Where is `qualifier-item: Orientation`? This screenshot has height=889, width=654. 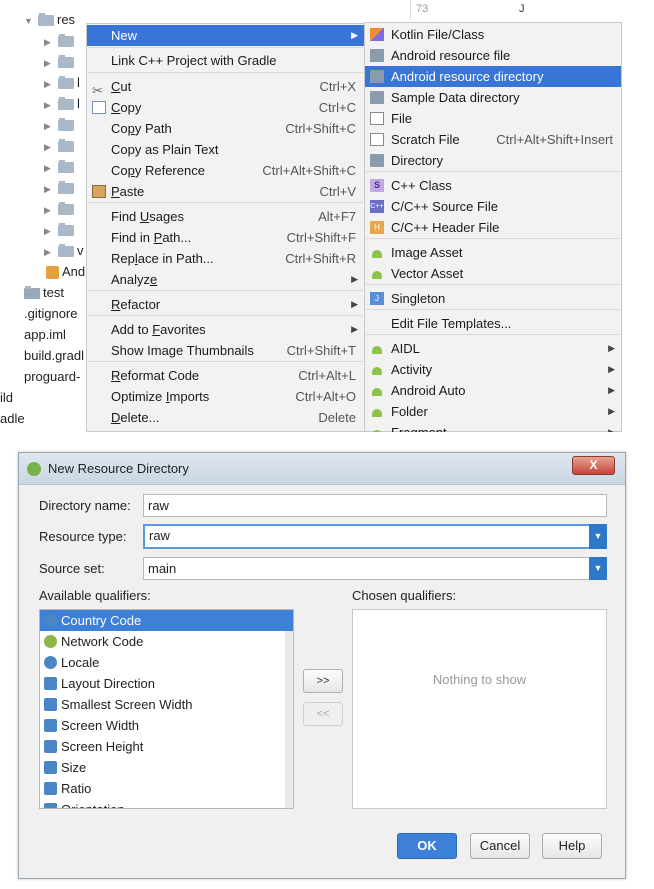 qualifier-item: Orientation is located at coordinates (166, 803).